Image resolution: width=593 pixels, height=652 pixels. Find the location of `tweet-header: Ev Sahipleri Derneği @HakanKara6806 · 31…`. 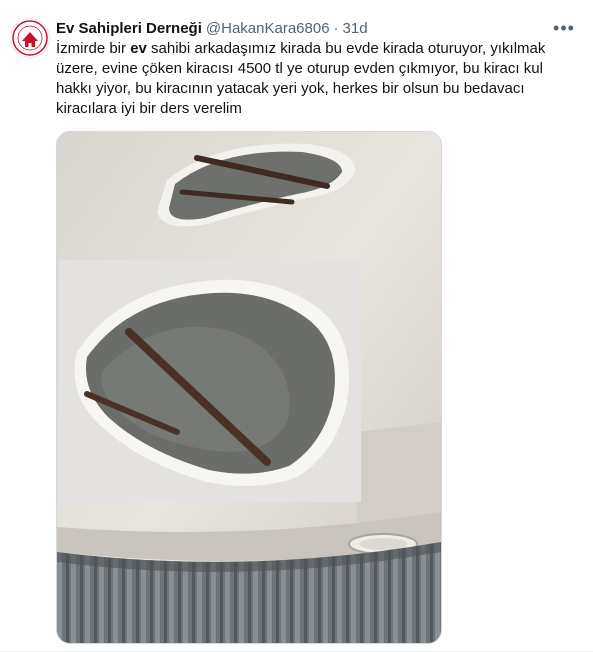

tweet-header: Ev Sahipleri Derneği @HakanKara6806 · 31… is located at coordinates (304, 28).